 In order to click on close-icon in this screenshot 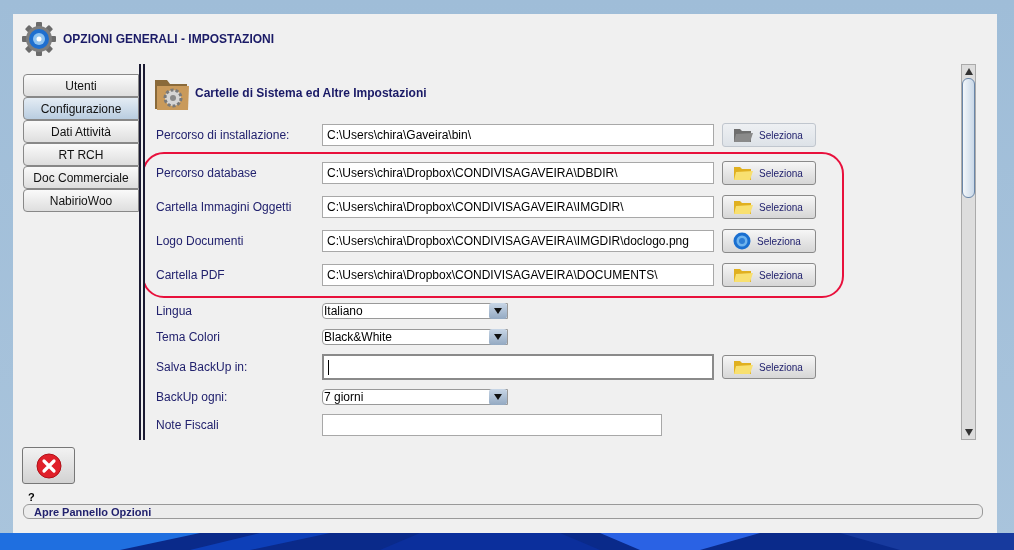, I will do `click(48, 465)`.